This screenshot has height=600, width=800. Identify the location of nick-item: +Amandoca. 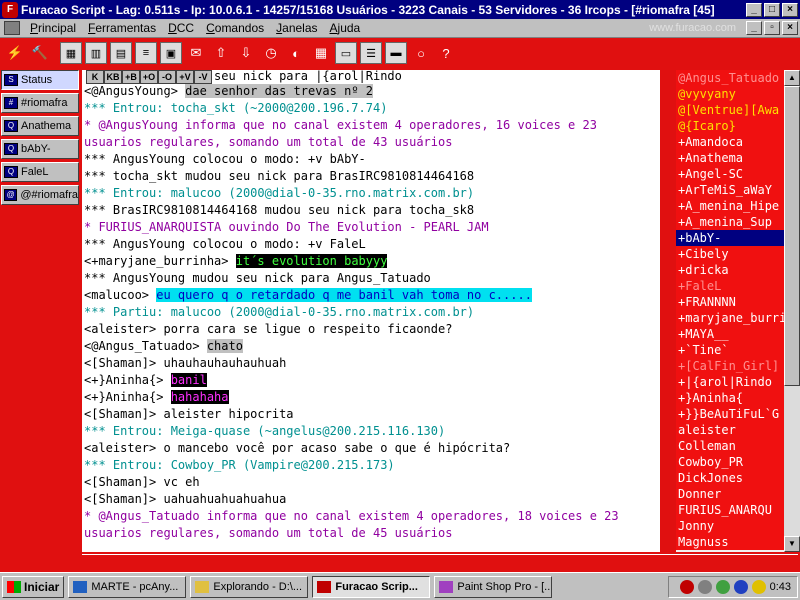
(730, 142).